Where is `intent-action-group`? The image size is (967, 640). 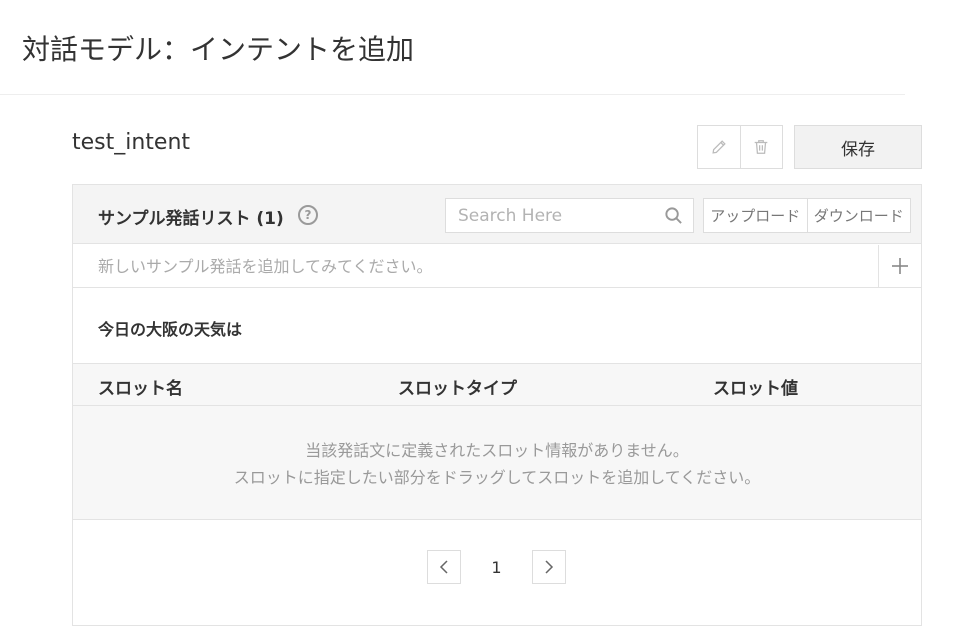
intent-action-group is located at coordinates (740, 147).